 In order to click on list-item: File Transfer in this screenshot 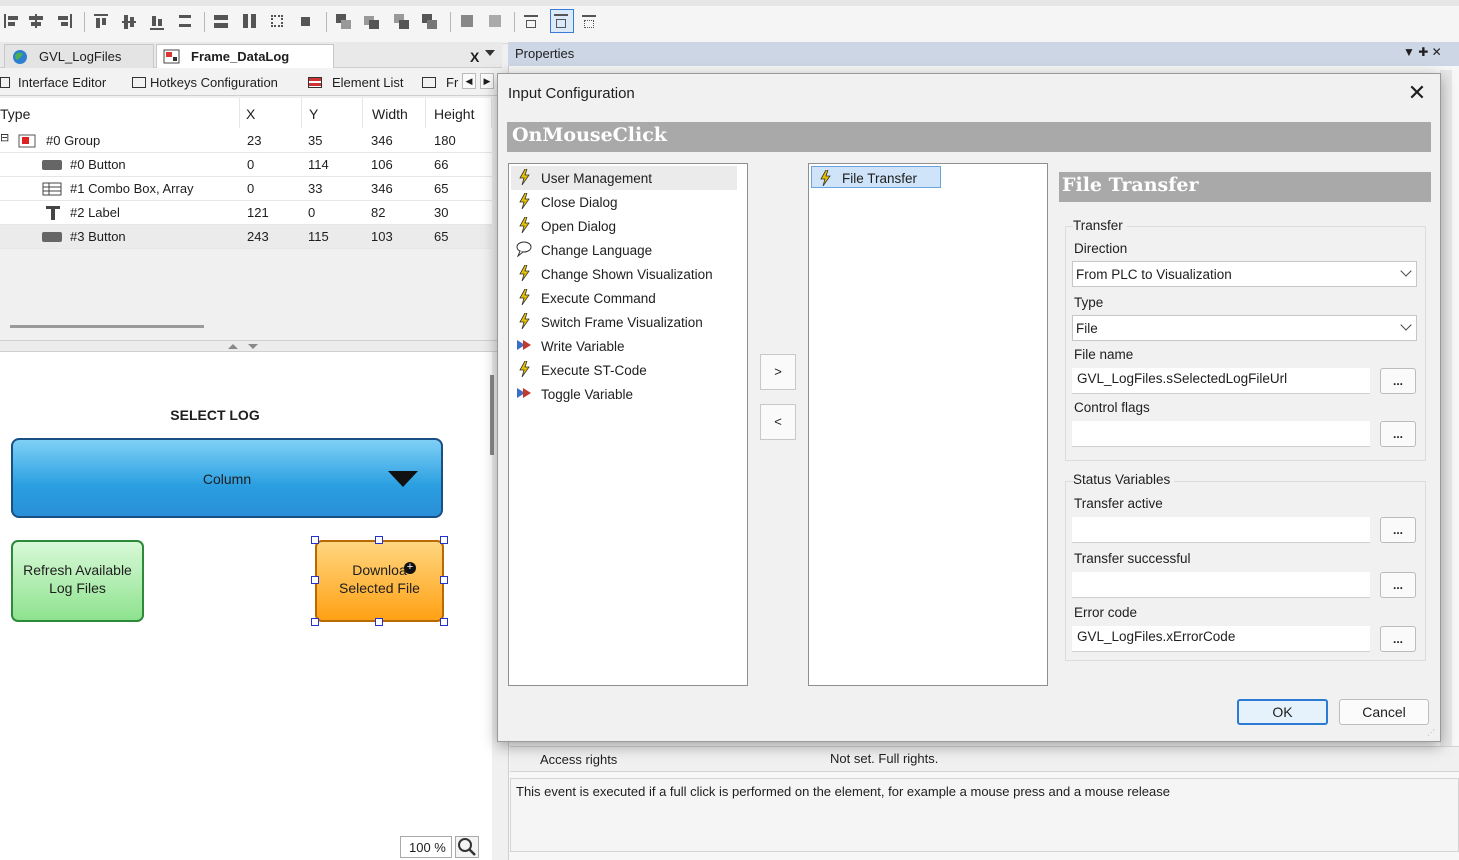, I will do `click(876, 177)`.